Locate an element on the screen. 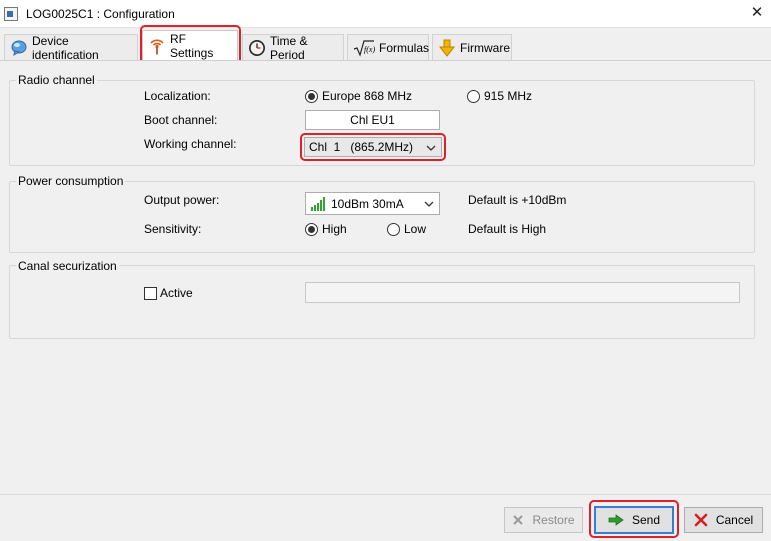 The height and width of the screenshot is (541, 771). group-label: Radio channel is located at coordinates (56, 80).